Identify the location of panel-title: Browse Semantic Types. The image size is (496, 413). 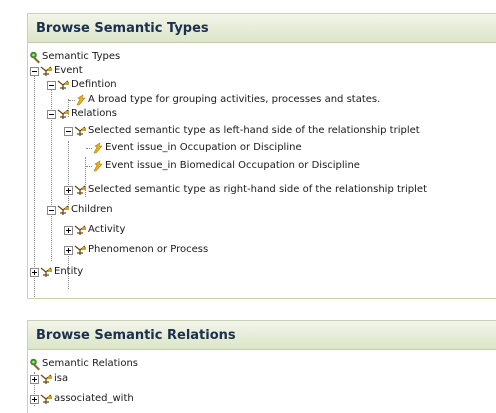
(262, 28).